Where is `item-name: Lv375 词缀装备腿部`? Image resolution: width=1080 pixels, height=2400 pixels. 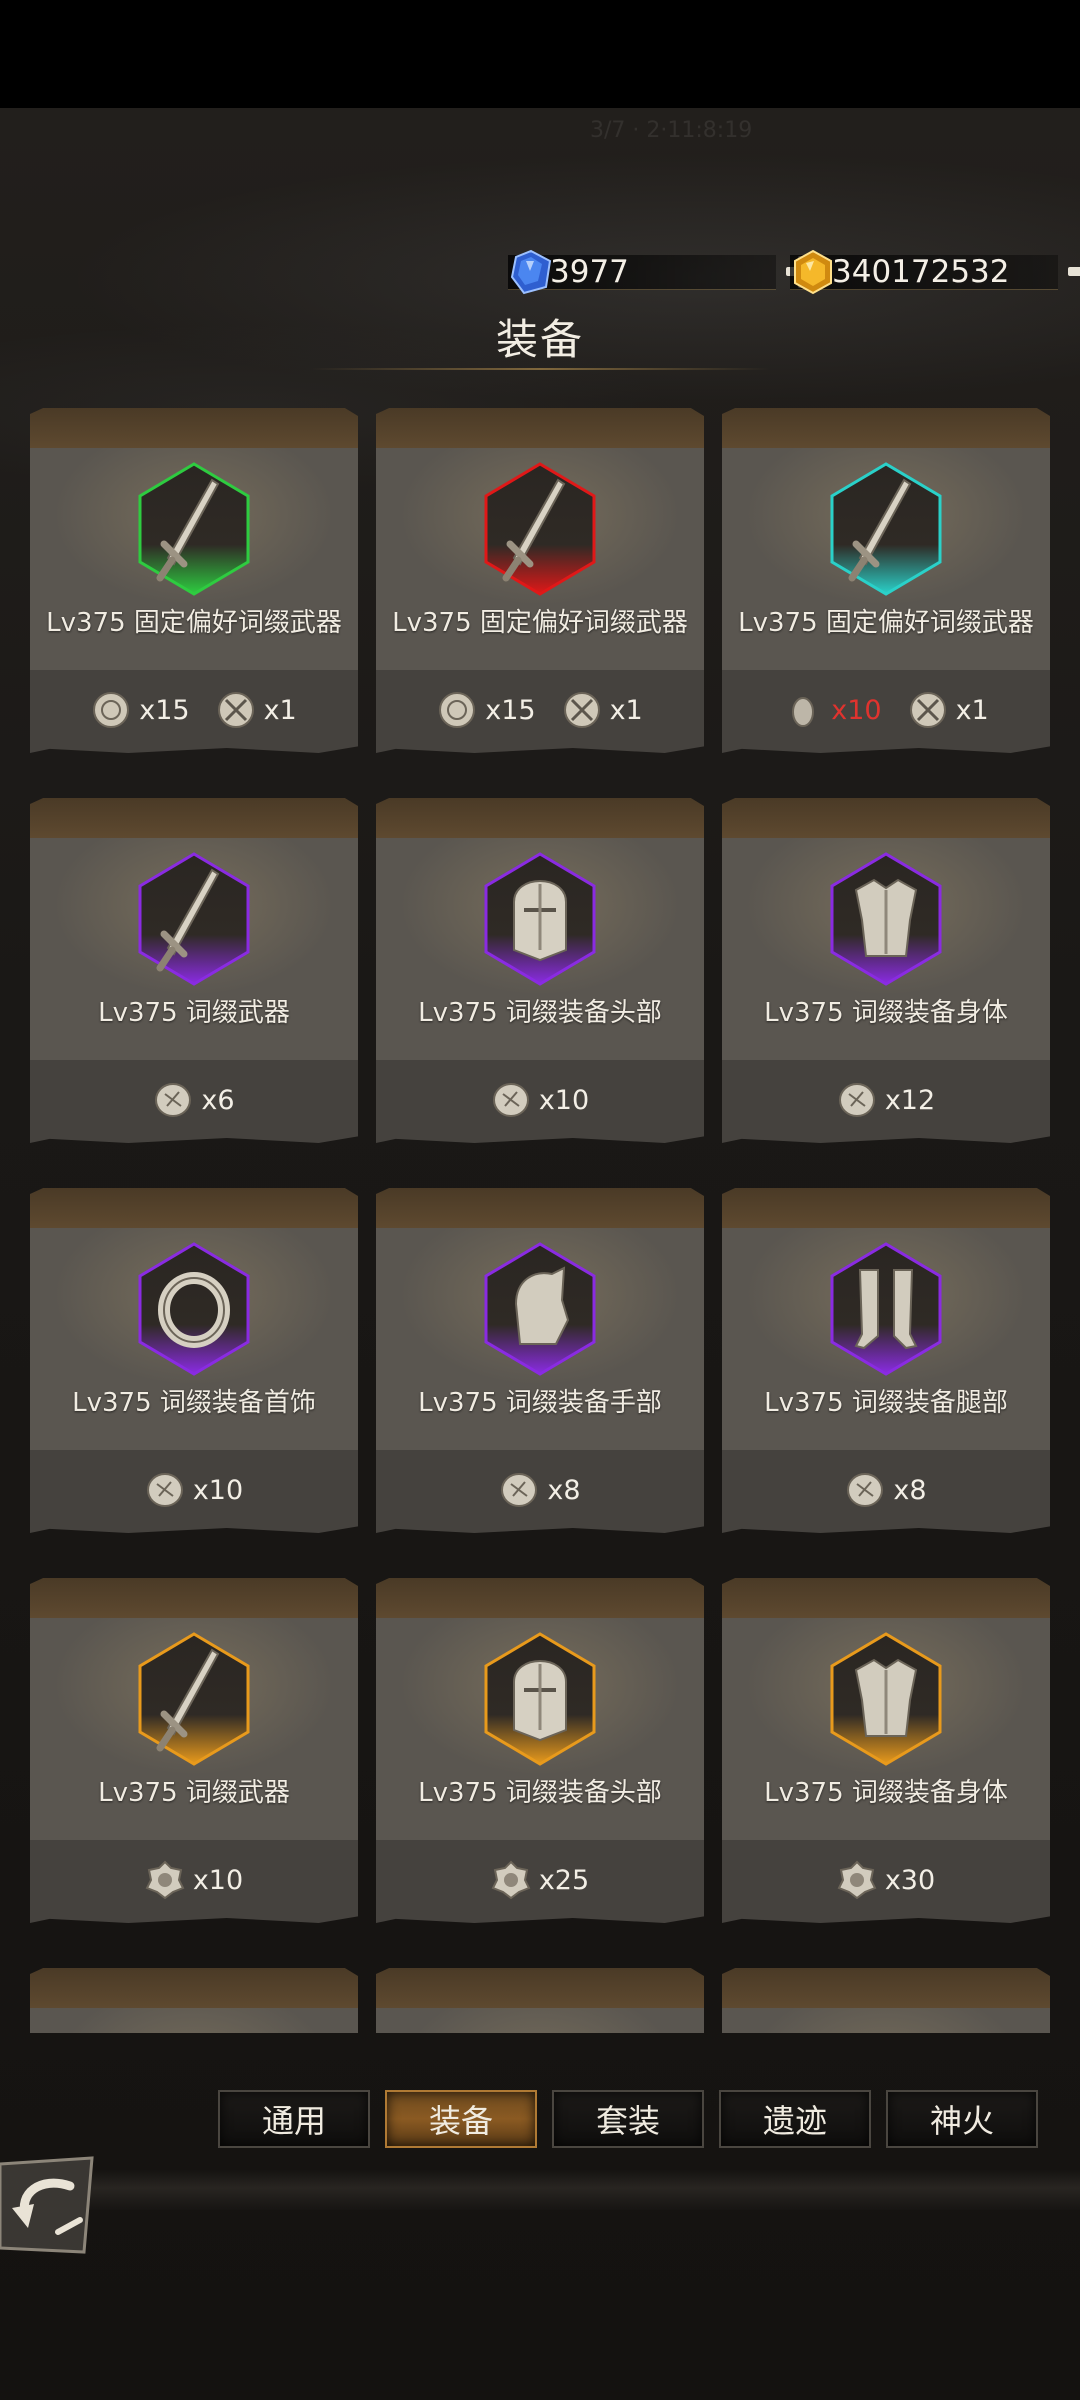
item-name: Lv375 词缀装备腿部 is located at coordinates (886, 1403).